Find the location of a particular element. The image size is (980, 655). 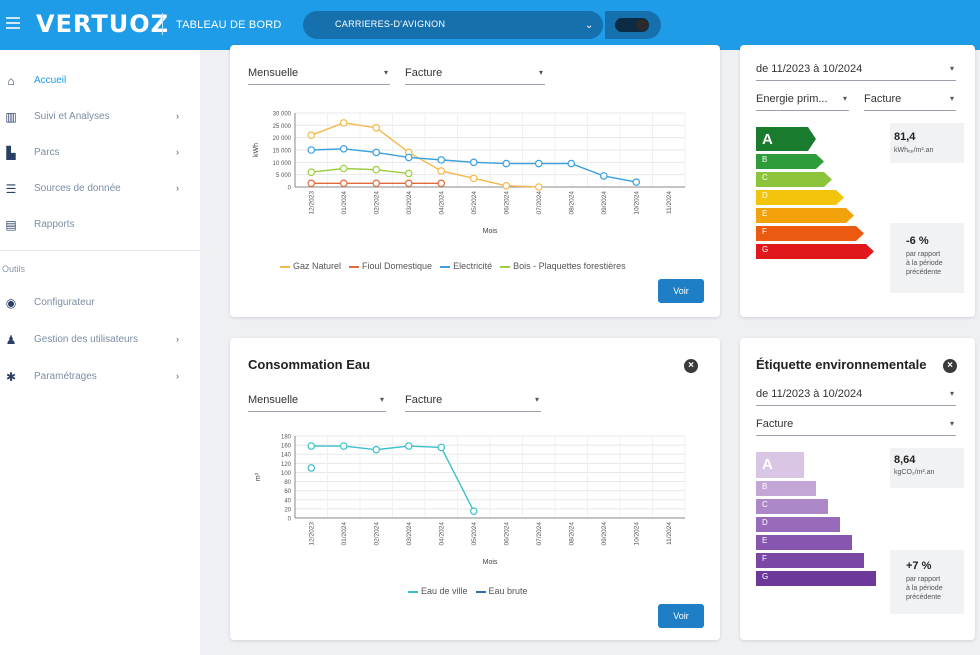

grade-bar-e: E is located at coordinates (804, 542).